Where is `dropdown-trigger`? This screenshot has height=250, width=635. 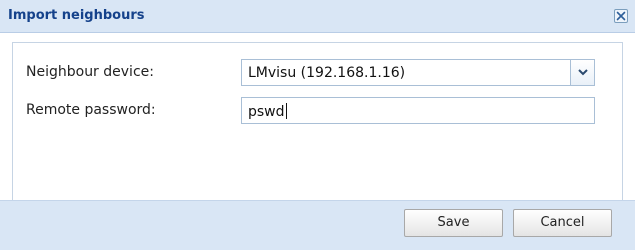
dropdown-trigger is located at coordinates (582, 72).